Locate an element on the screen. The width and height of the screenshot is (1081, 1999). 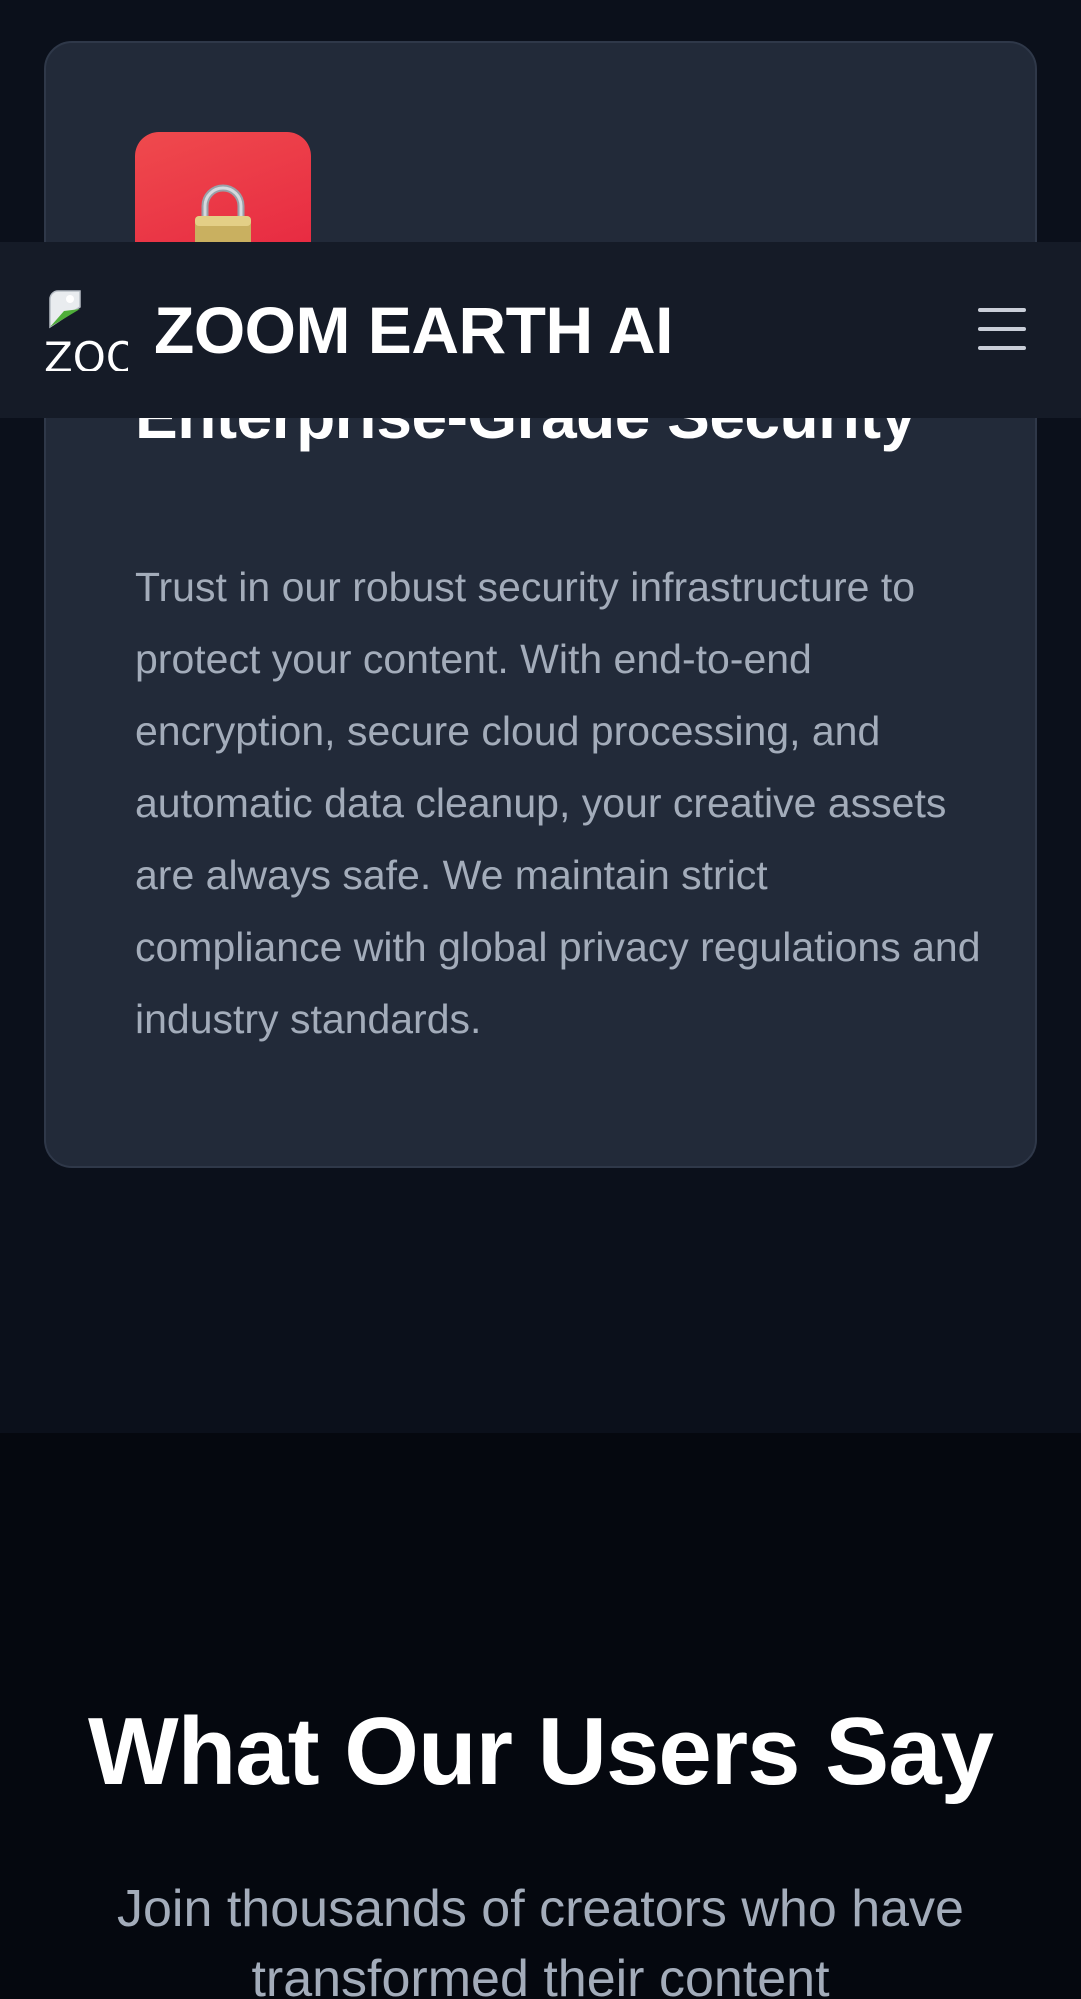
hamburger-menu-icon is located at coordinates (1002, 329).